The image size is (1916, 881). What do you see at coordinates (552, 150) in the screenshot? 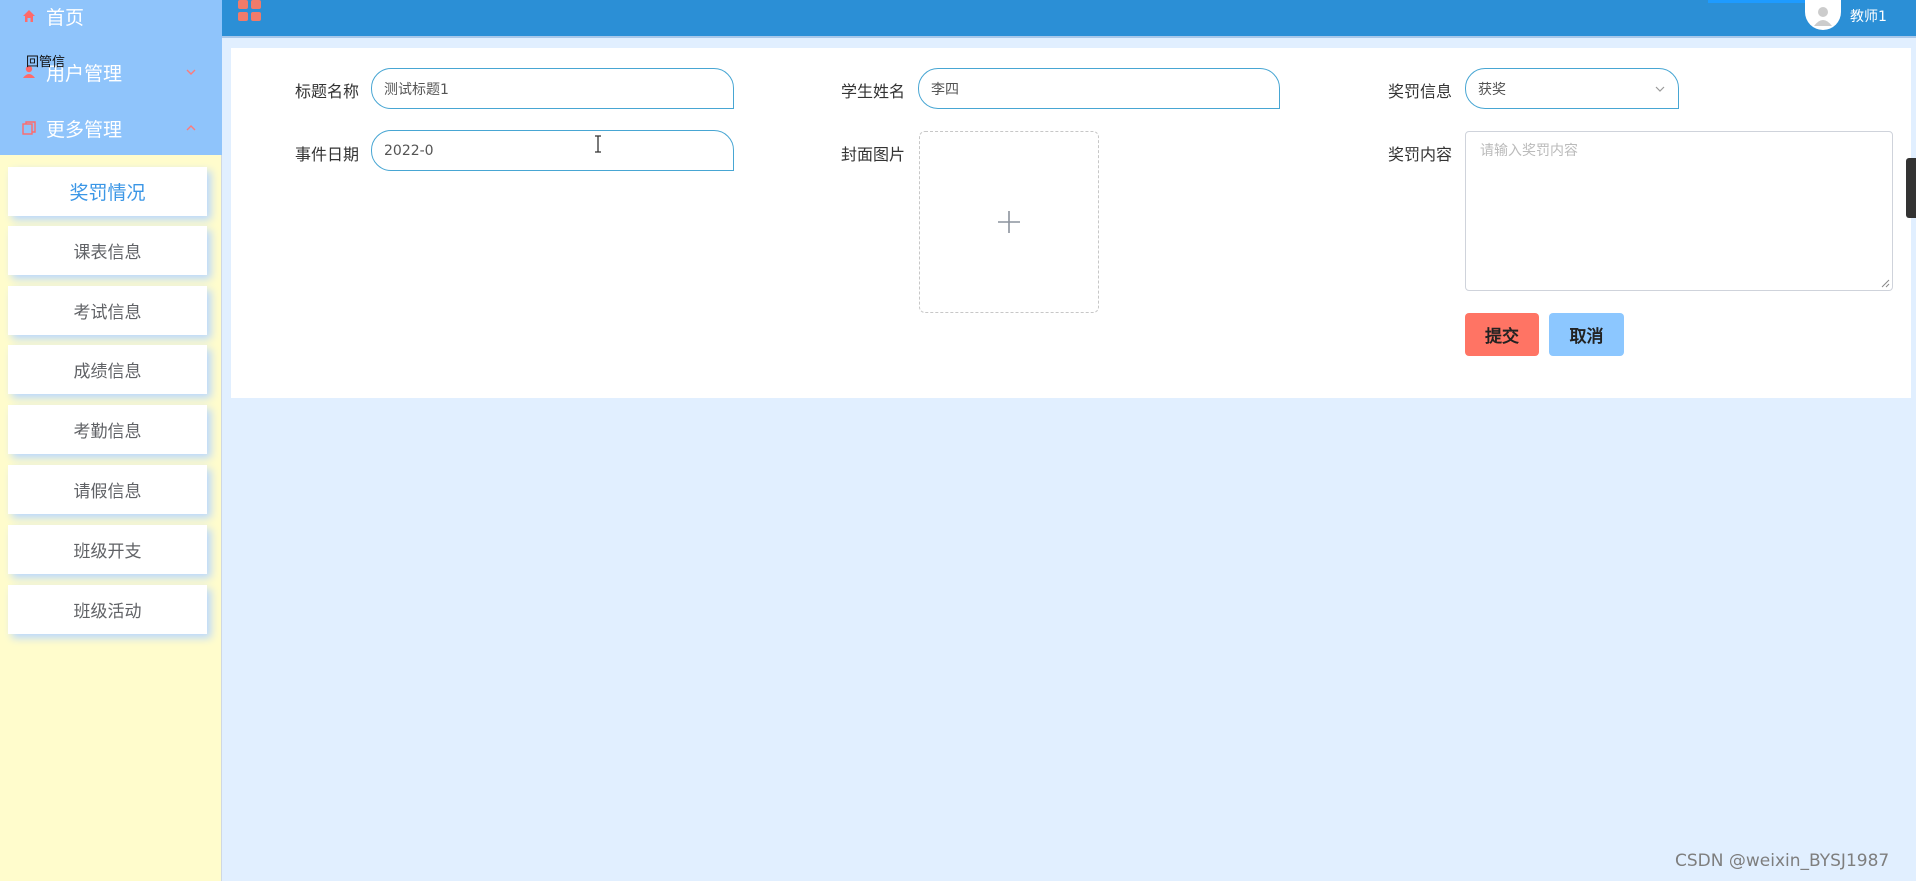
I see `event-date-input: 2022-0` at bounding box center [552, 150].